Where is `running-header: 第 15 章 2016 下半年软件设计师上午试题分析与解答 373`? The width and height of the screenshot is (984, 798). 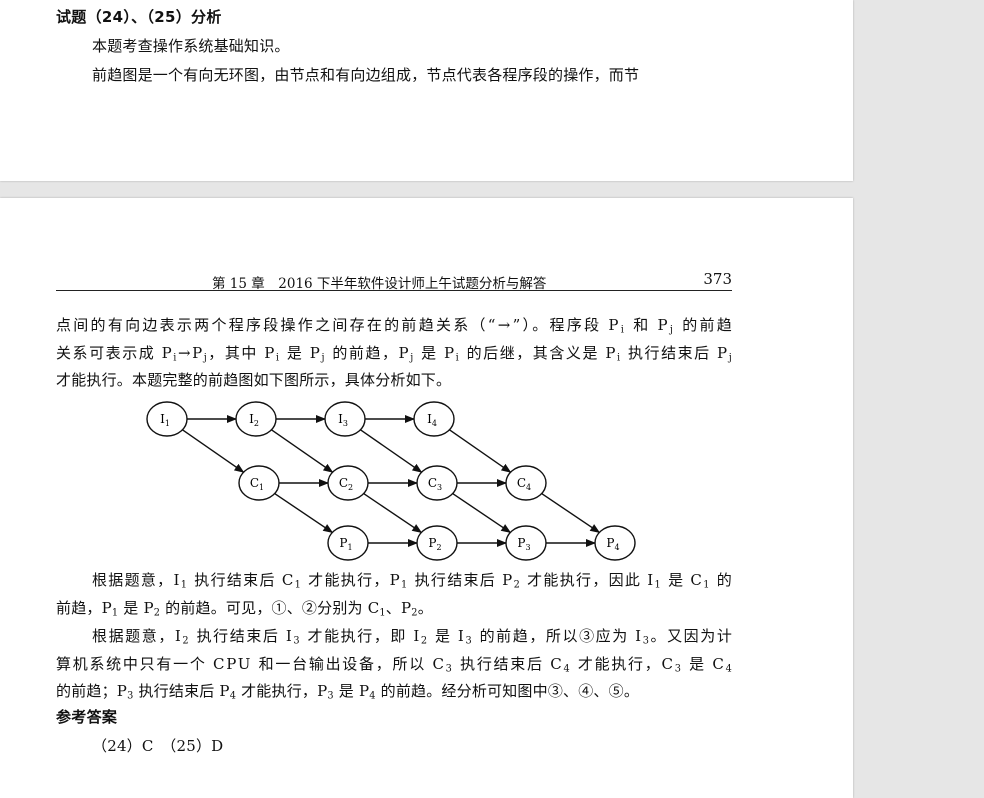
running-header: 第 15 章 2016 下半年软件设计师上午试题分析与解答 373 is located at coordinates (394, 281).